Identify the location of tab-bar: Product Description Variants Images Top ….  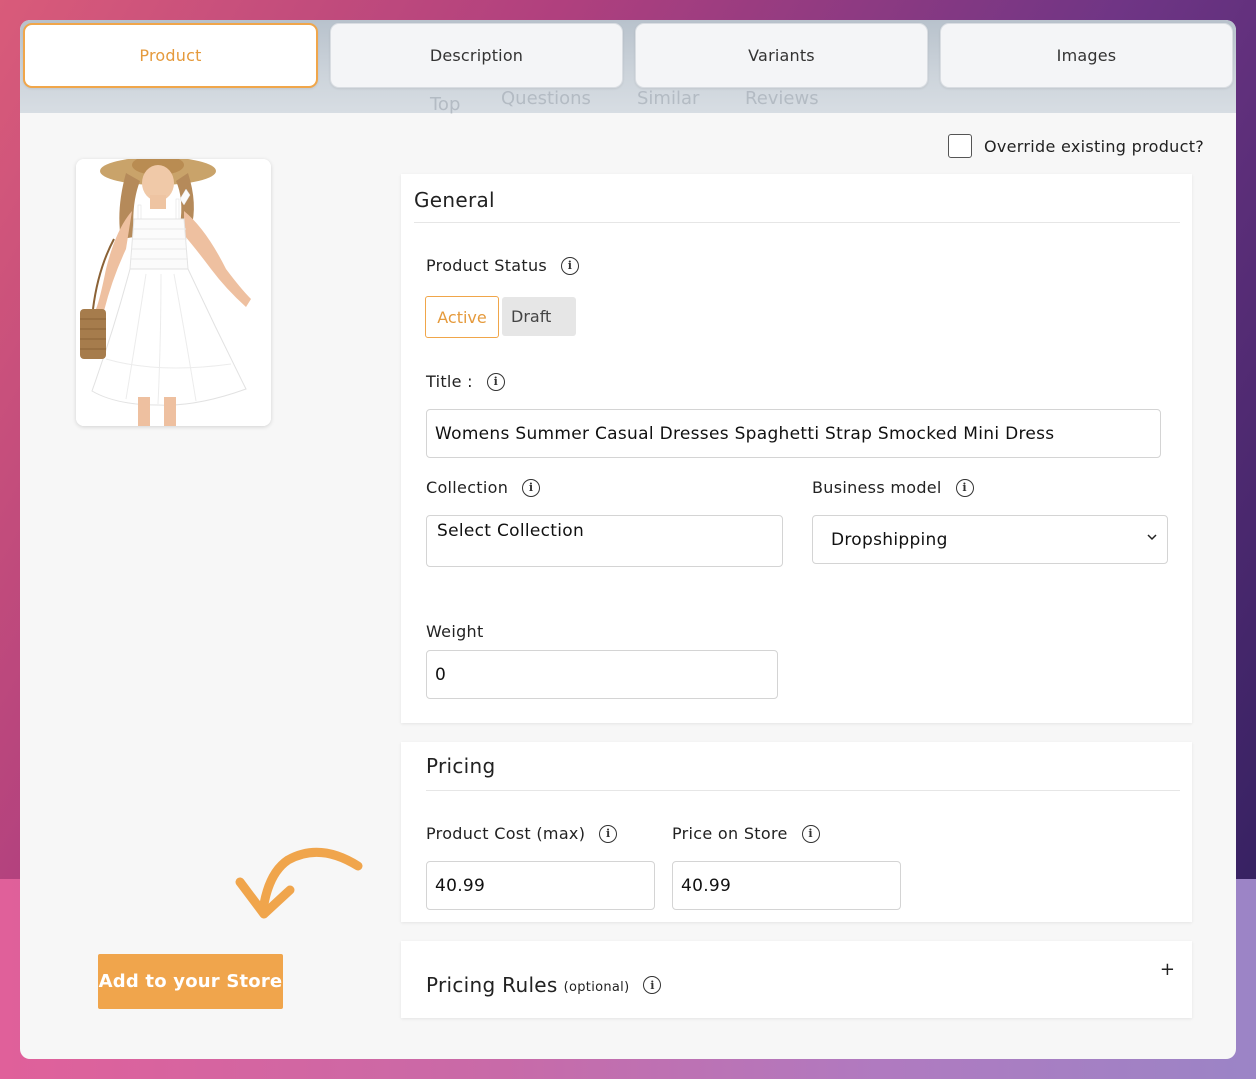
(628, 67).